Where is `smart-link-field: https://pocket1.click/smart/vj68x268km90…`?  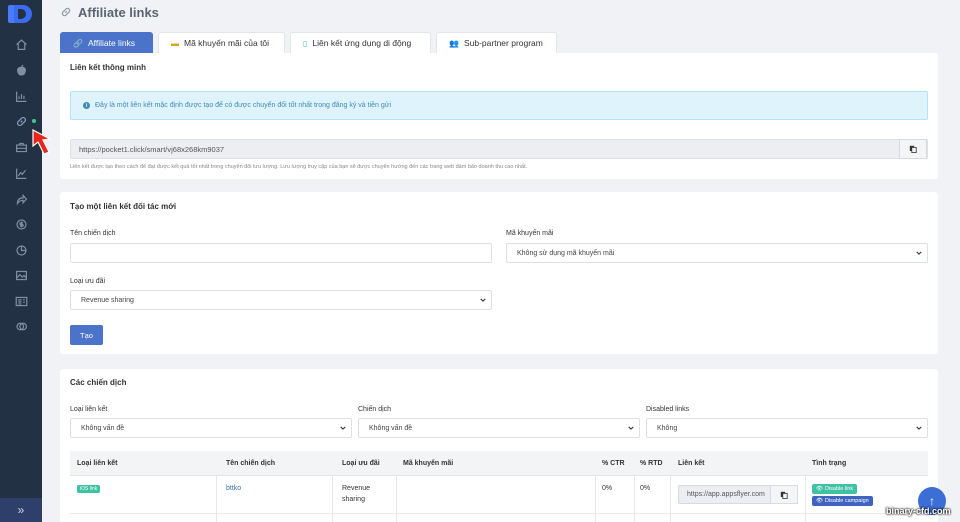 smart-link-field: https://pocket1.click/smart/vj68x268km90… is located at coordinates (499, 149).